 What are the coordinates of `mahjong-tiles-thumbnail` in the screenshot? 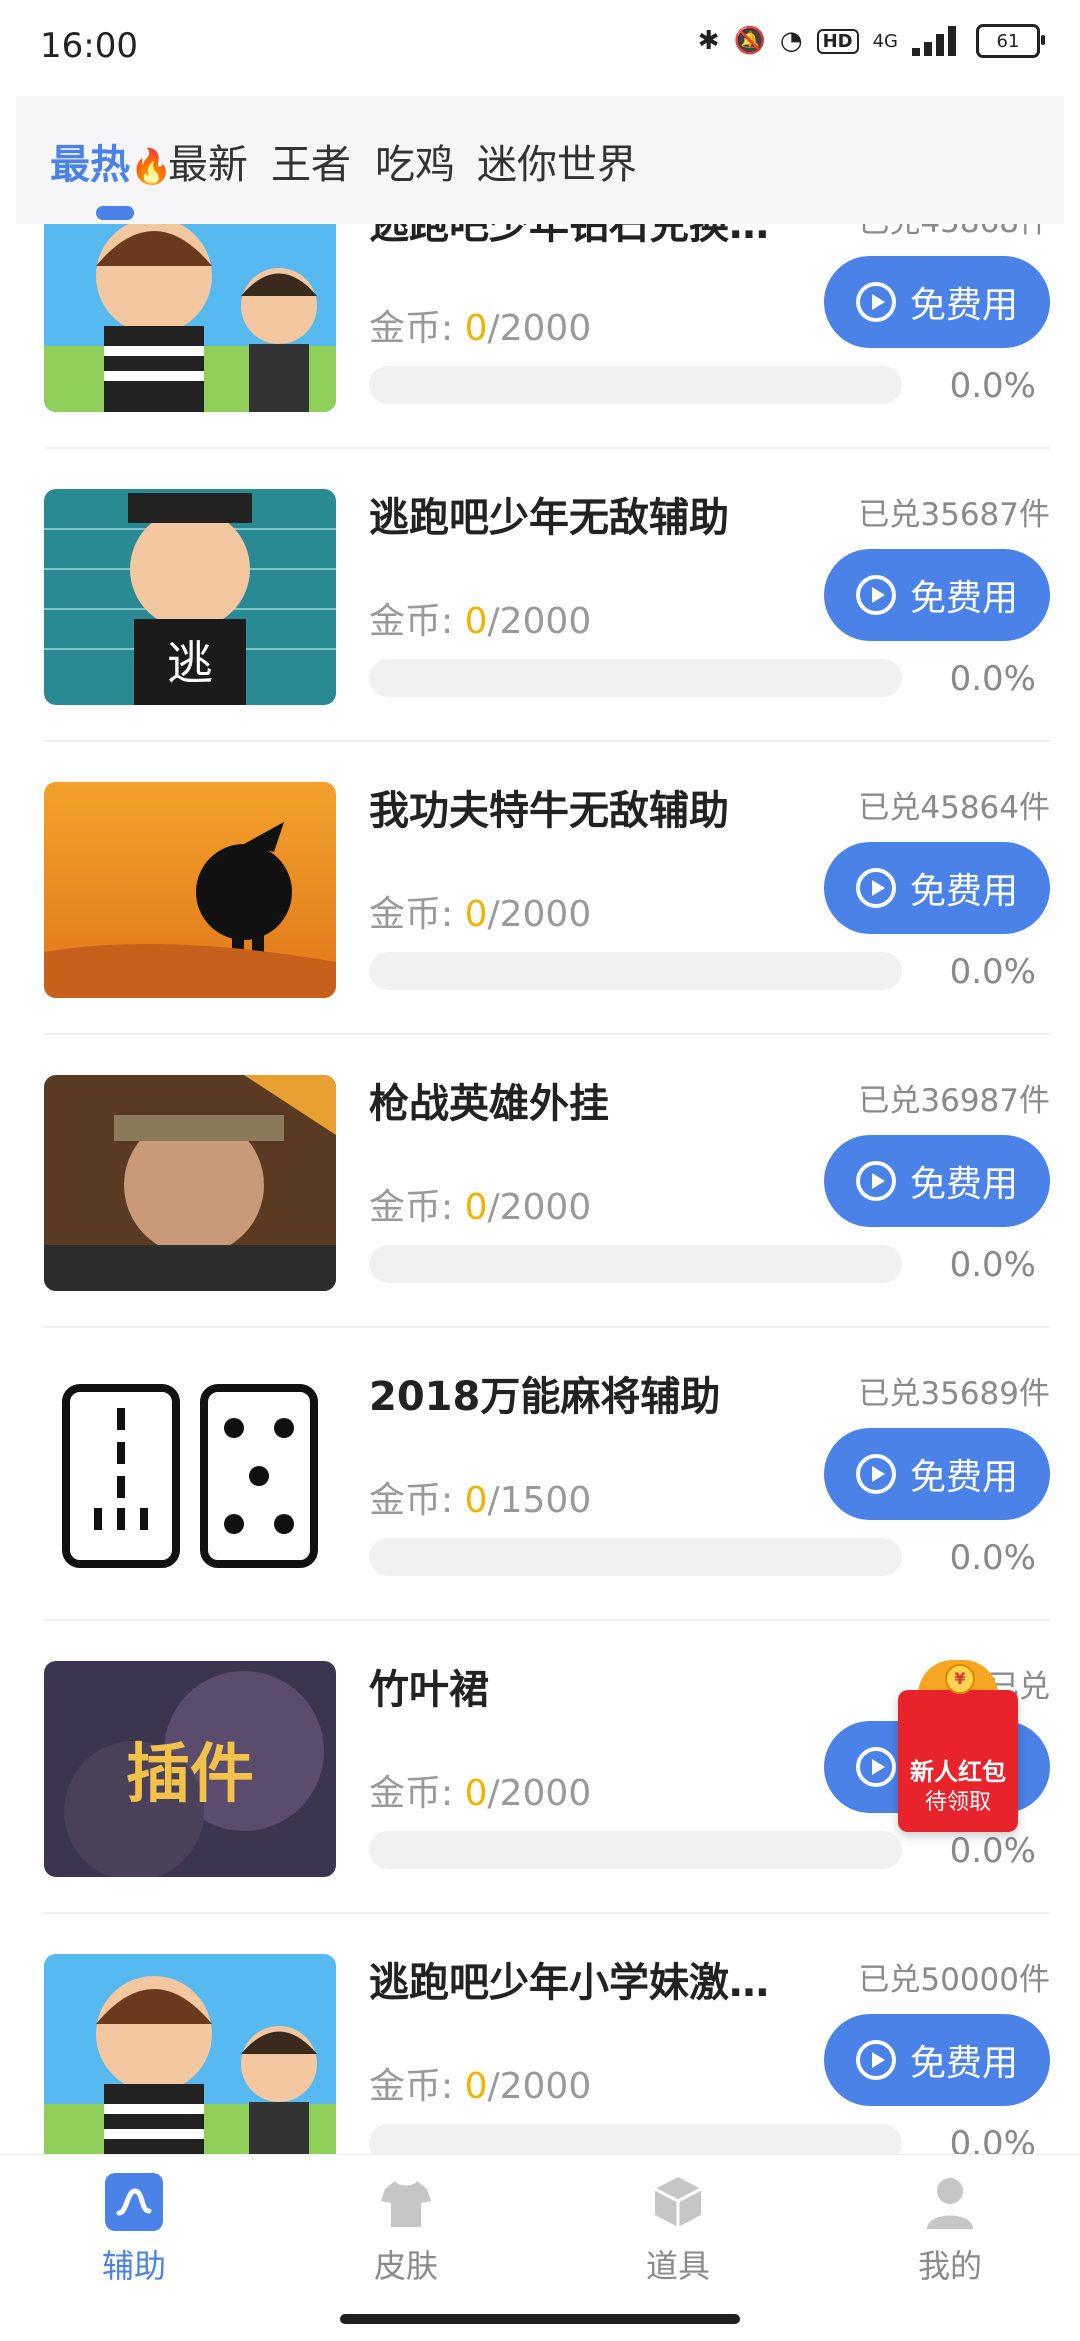 It's located at (190, 1476).